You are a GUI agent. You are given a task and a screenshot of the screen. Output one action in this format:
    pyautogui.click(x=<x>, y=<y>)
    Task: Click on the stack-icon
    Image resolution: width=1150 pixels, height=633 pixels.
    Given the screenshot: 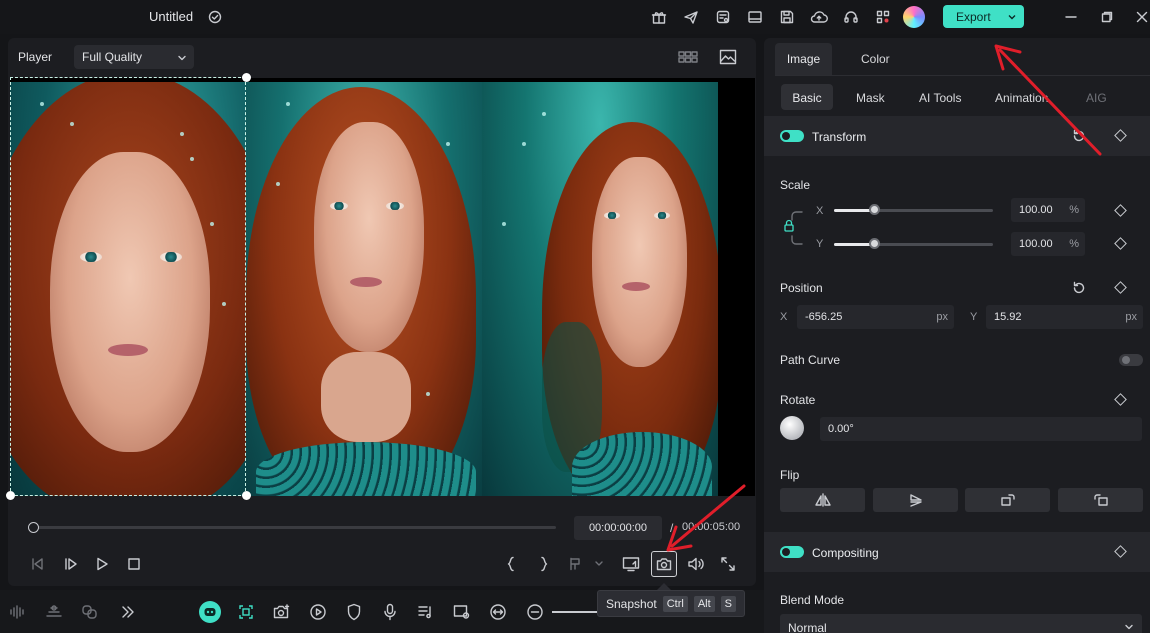 What is the action you would take?
    pyautogui.click(x=54, y=612)
    